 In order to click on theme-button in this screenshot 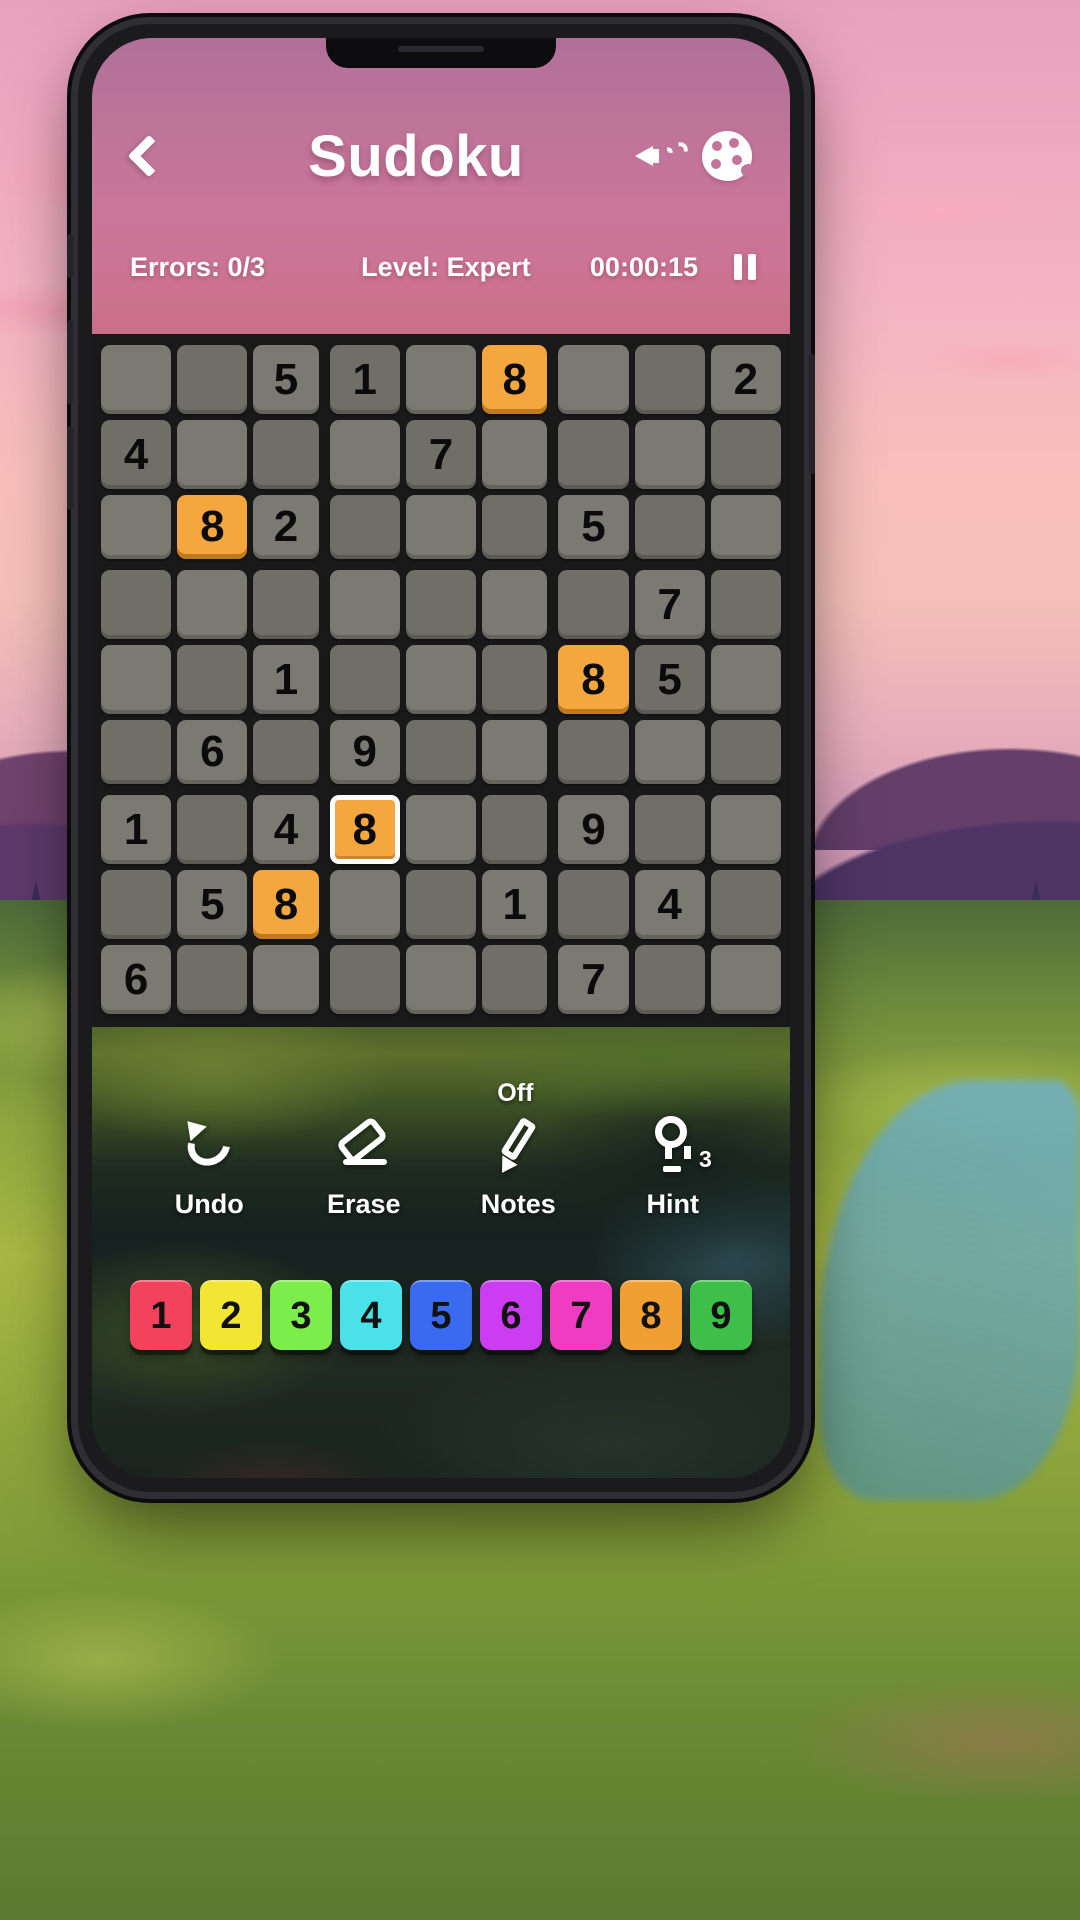, I will do `click(727, 156)`.